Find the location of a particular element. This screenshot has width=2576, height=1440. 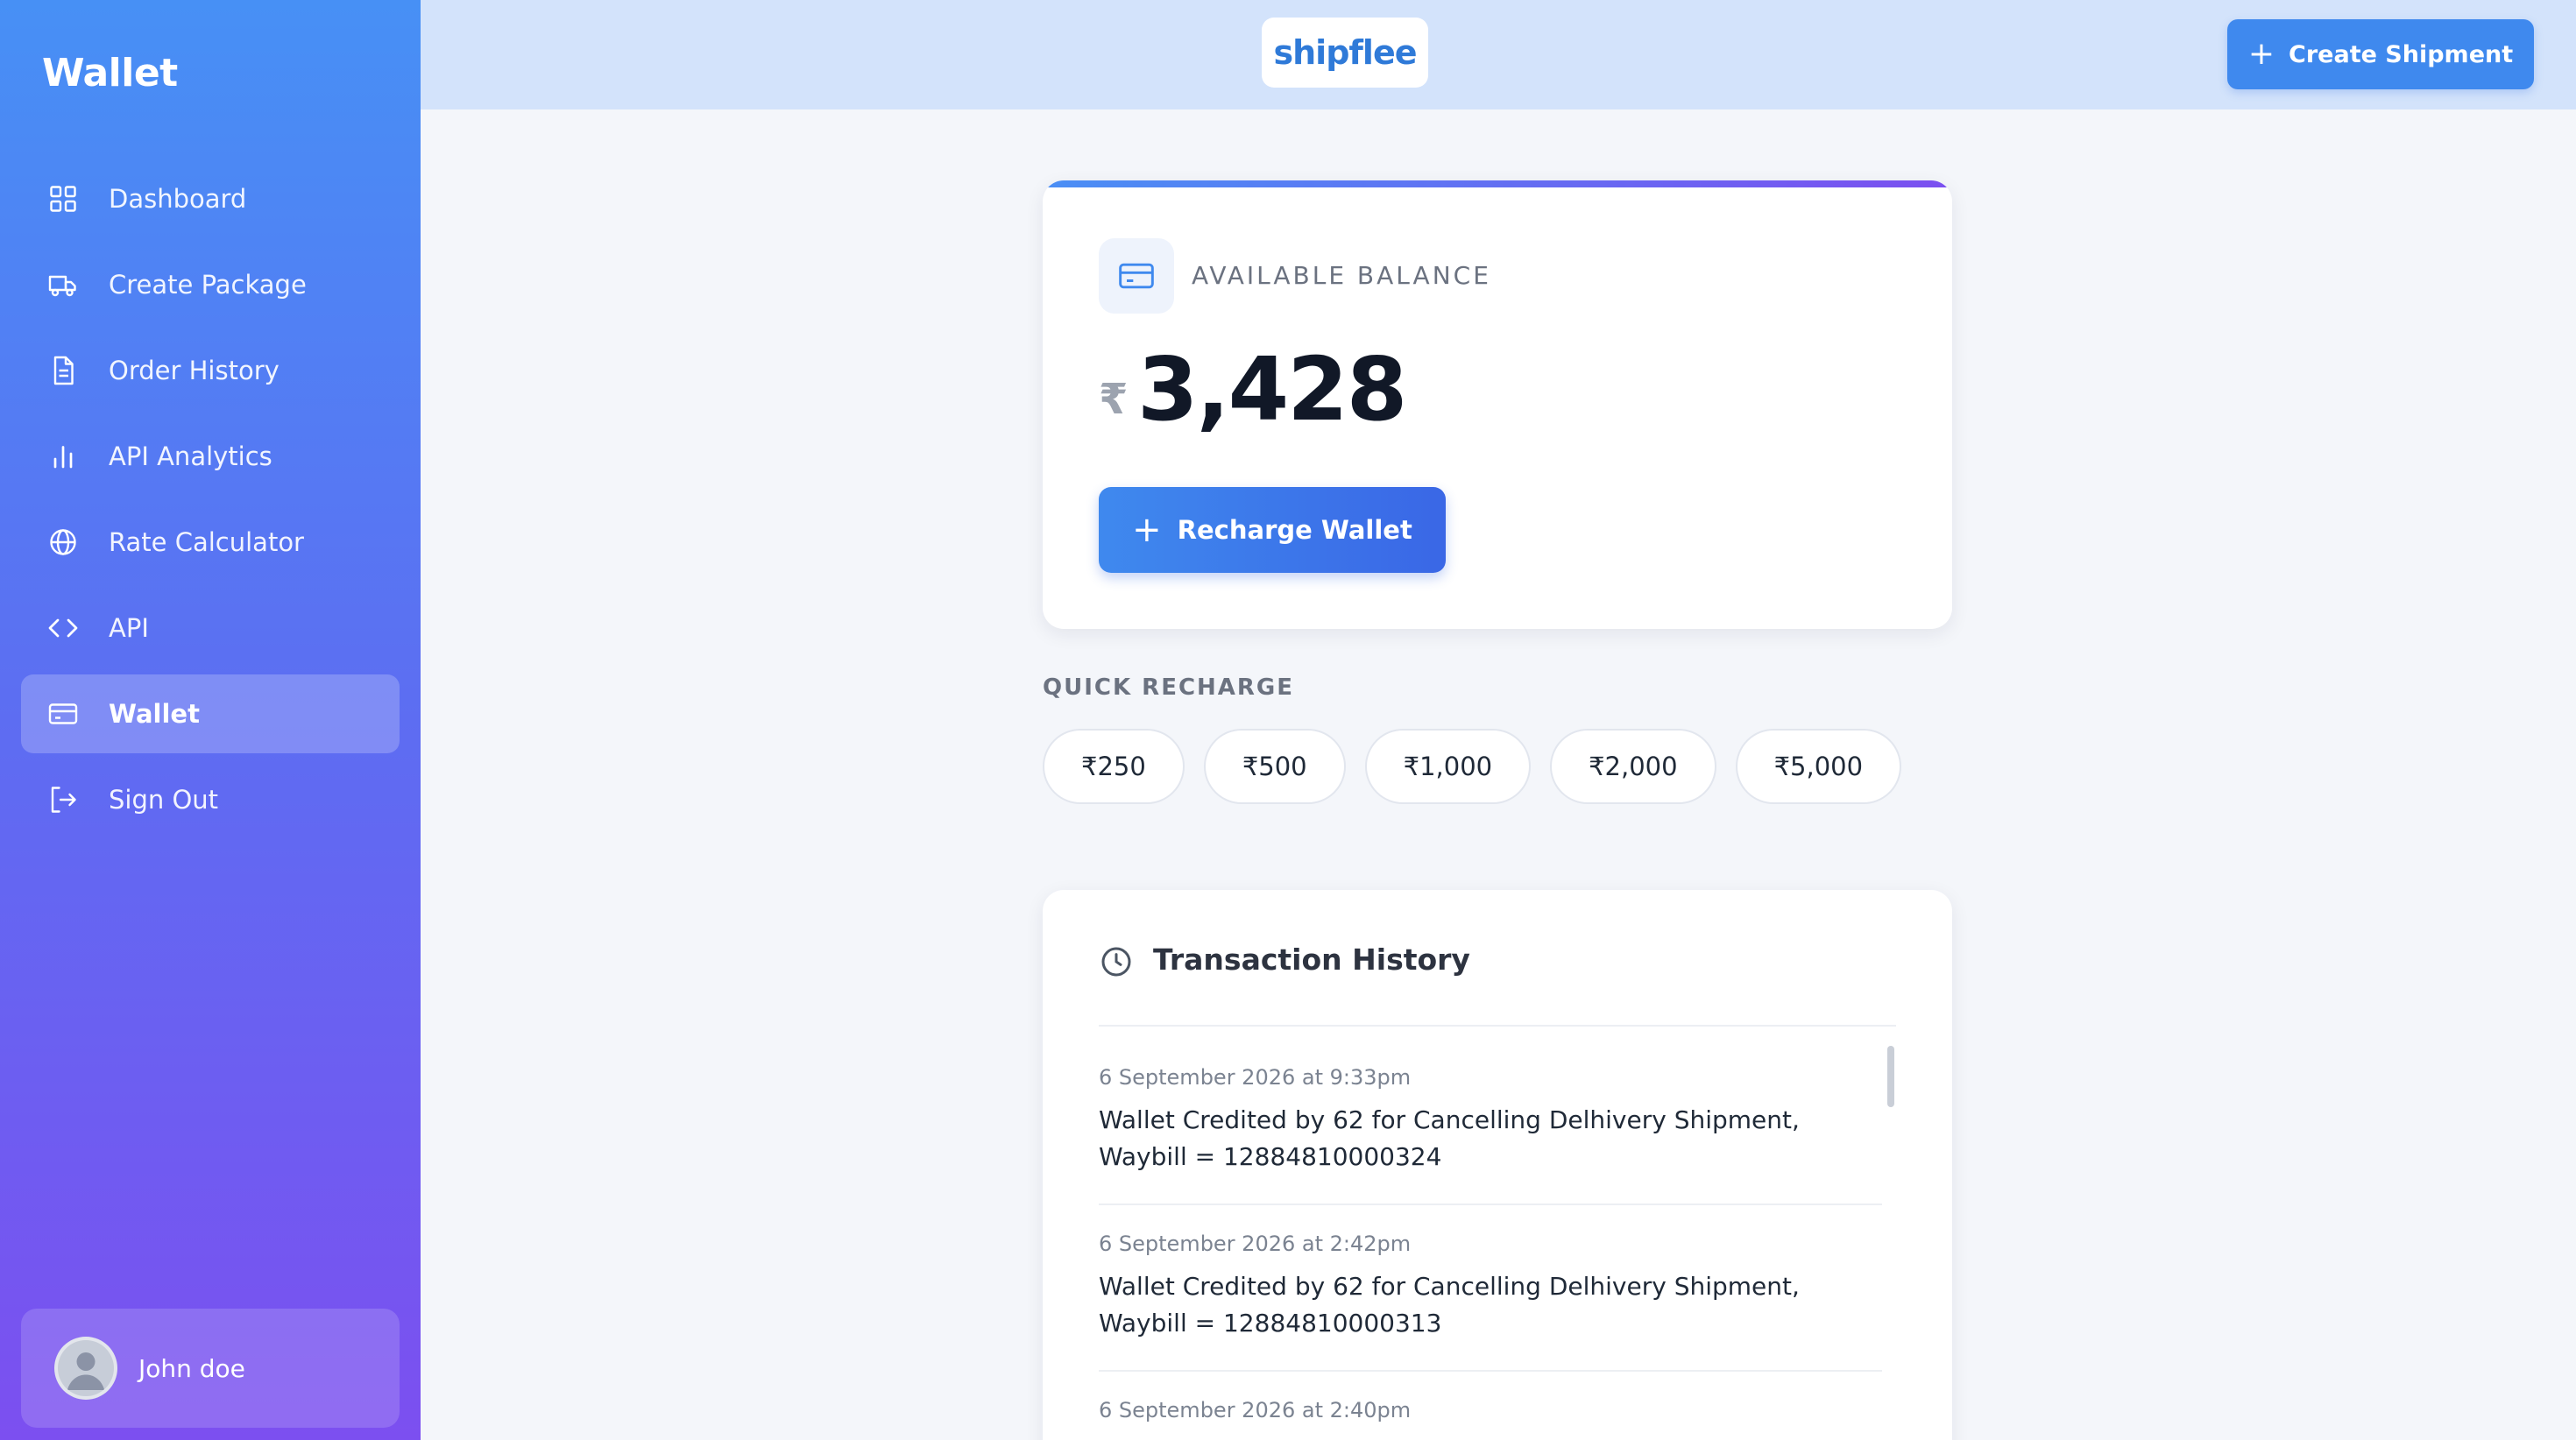

brand-logo: shipflee is located at coordinates (1345, 53).